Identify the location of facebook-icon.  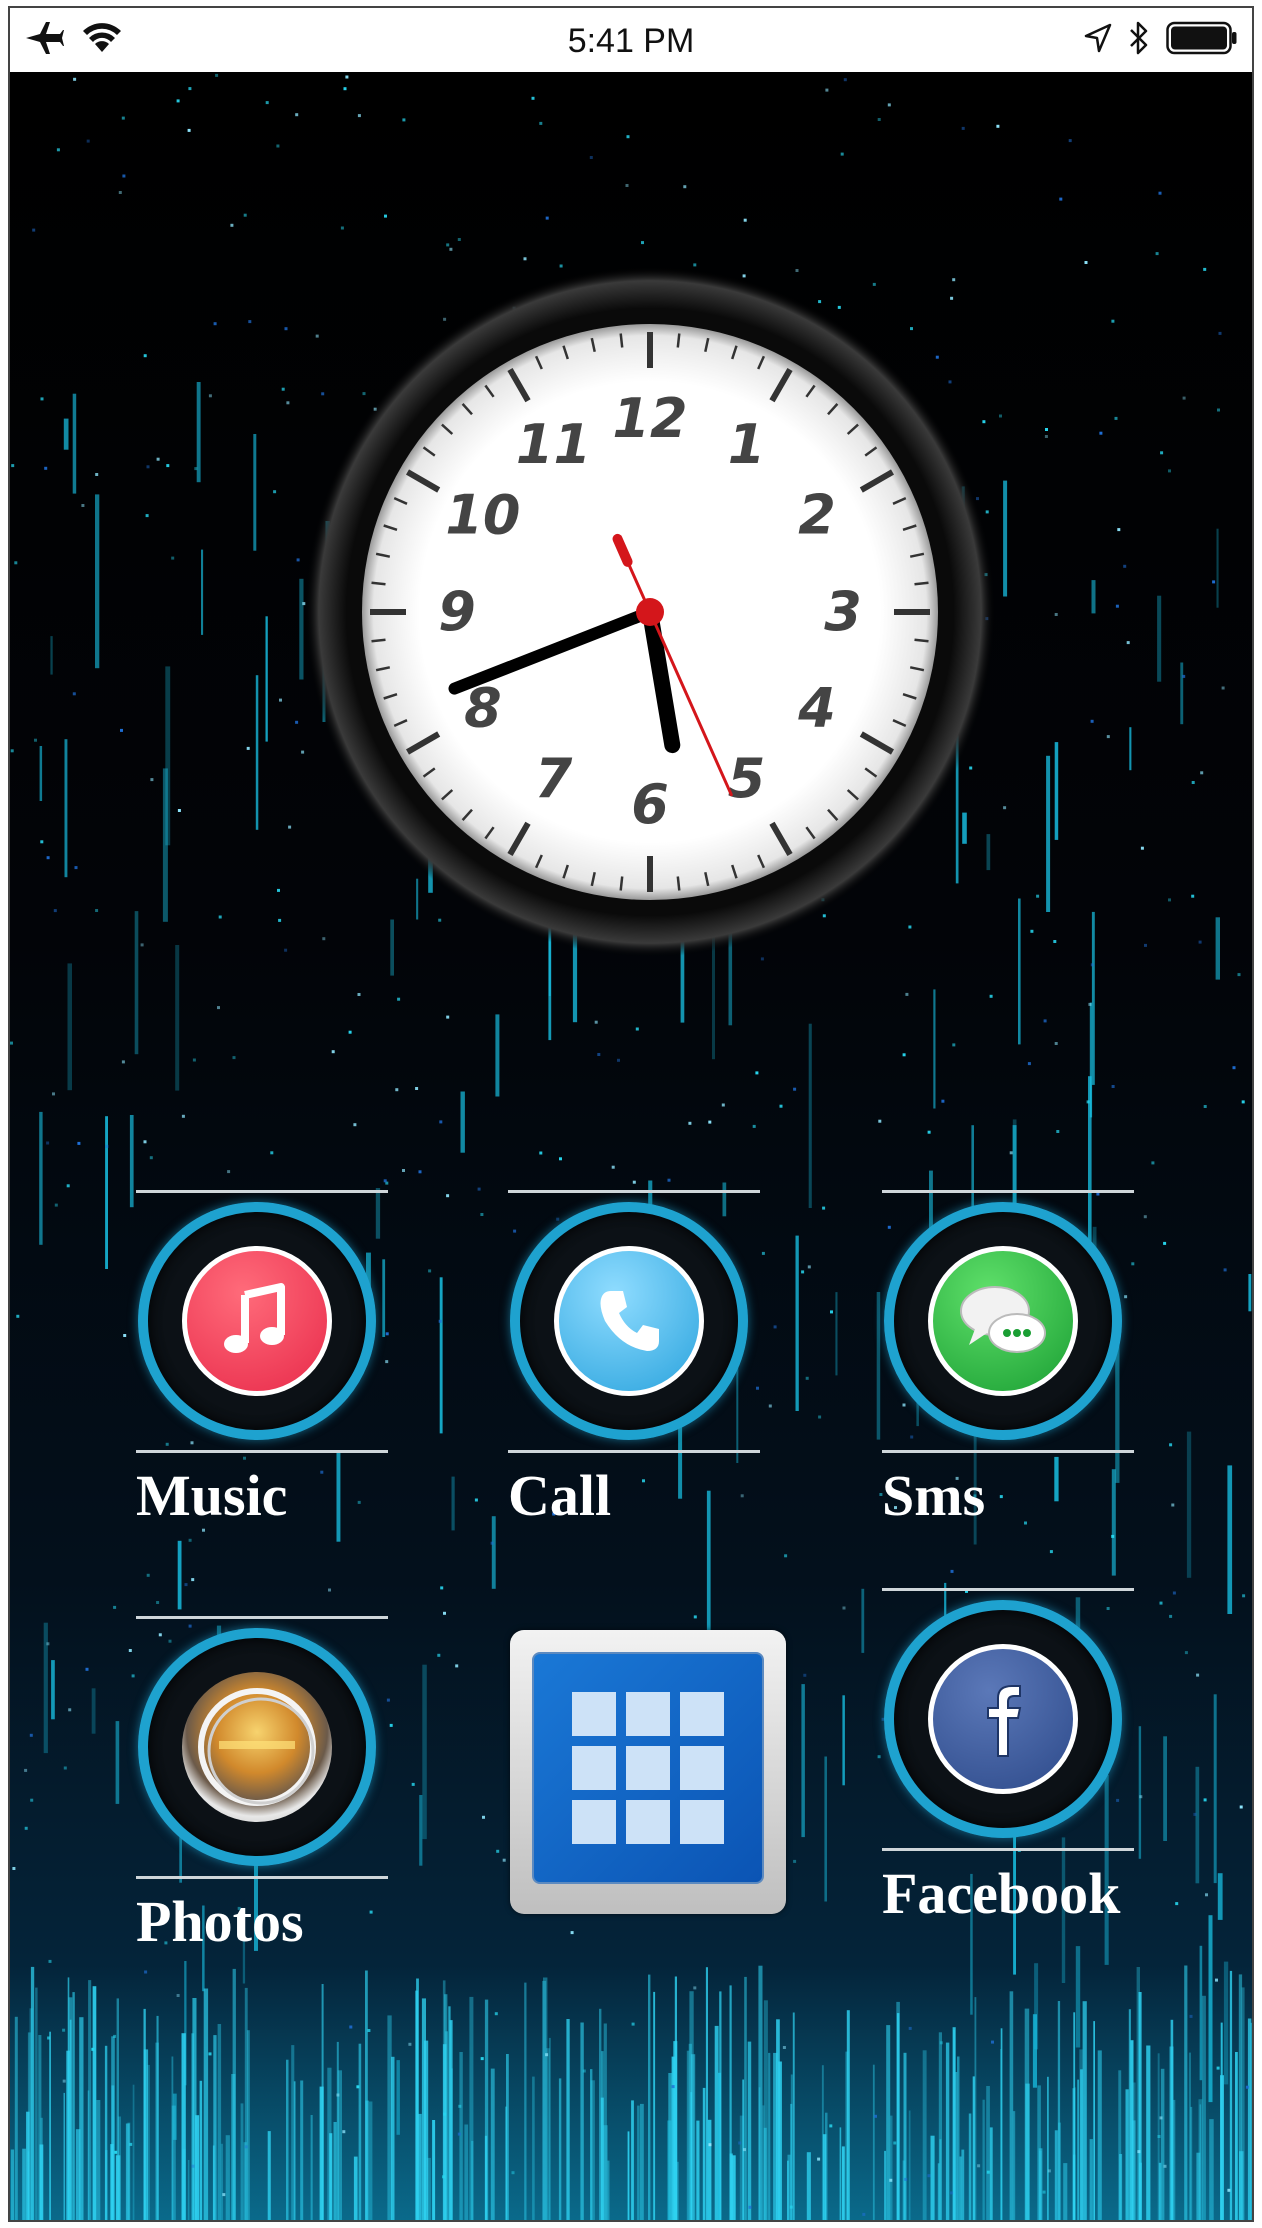
(1003, 1719).